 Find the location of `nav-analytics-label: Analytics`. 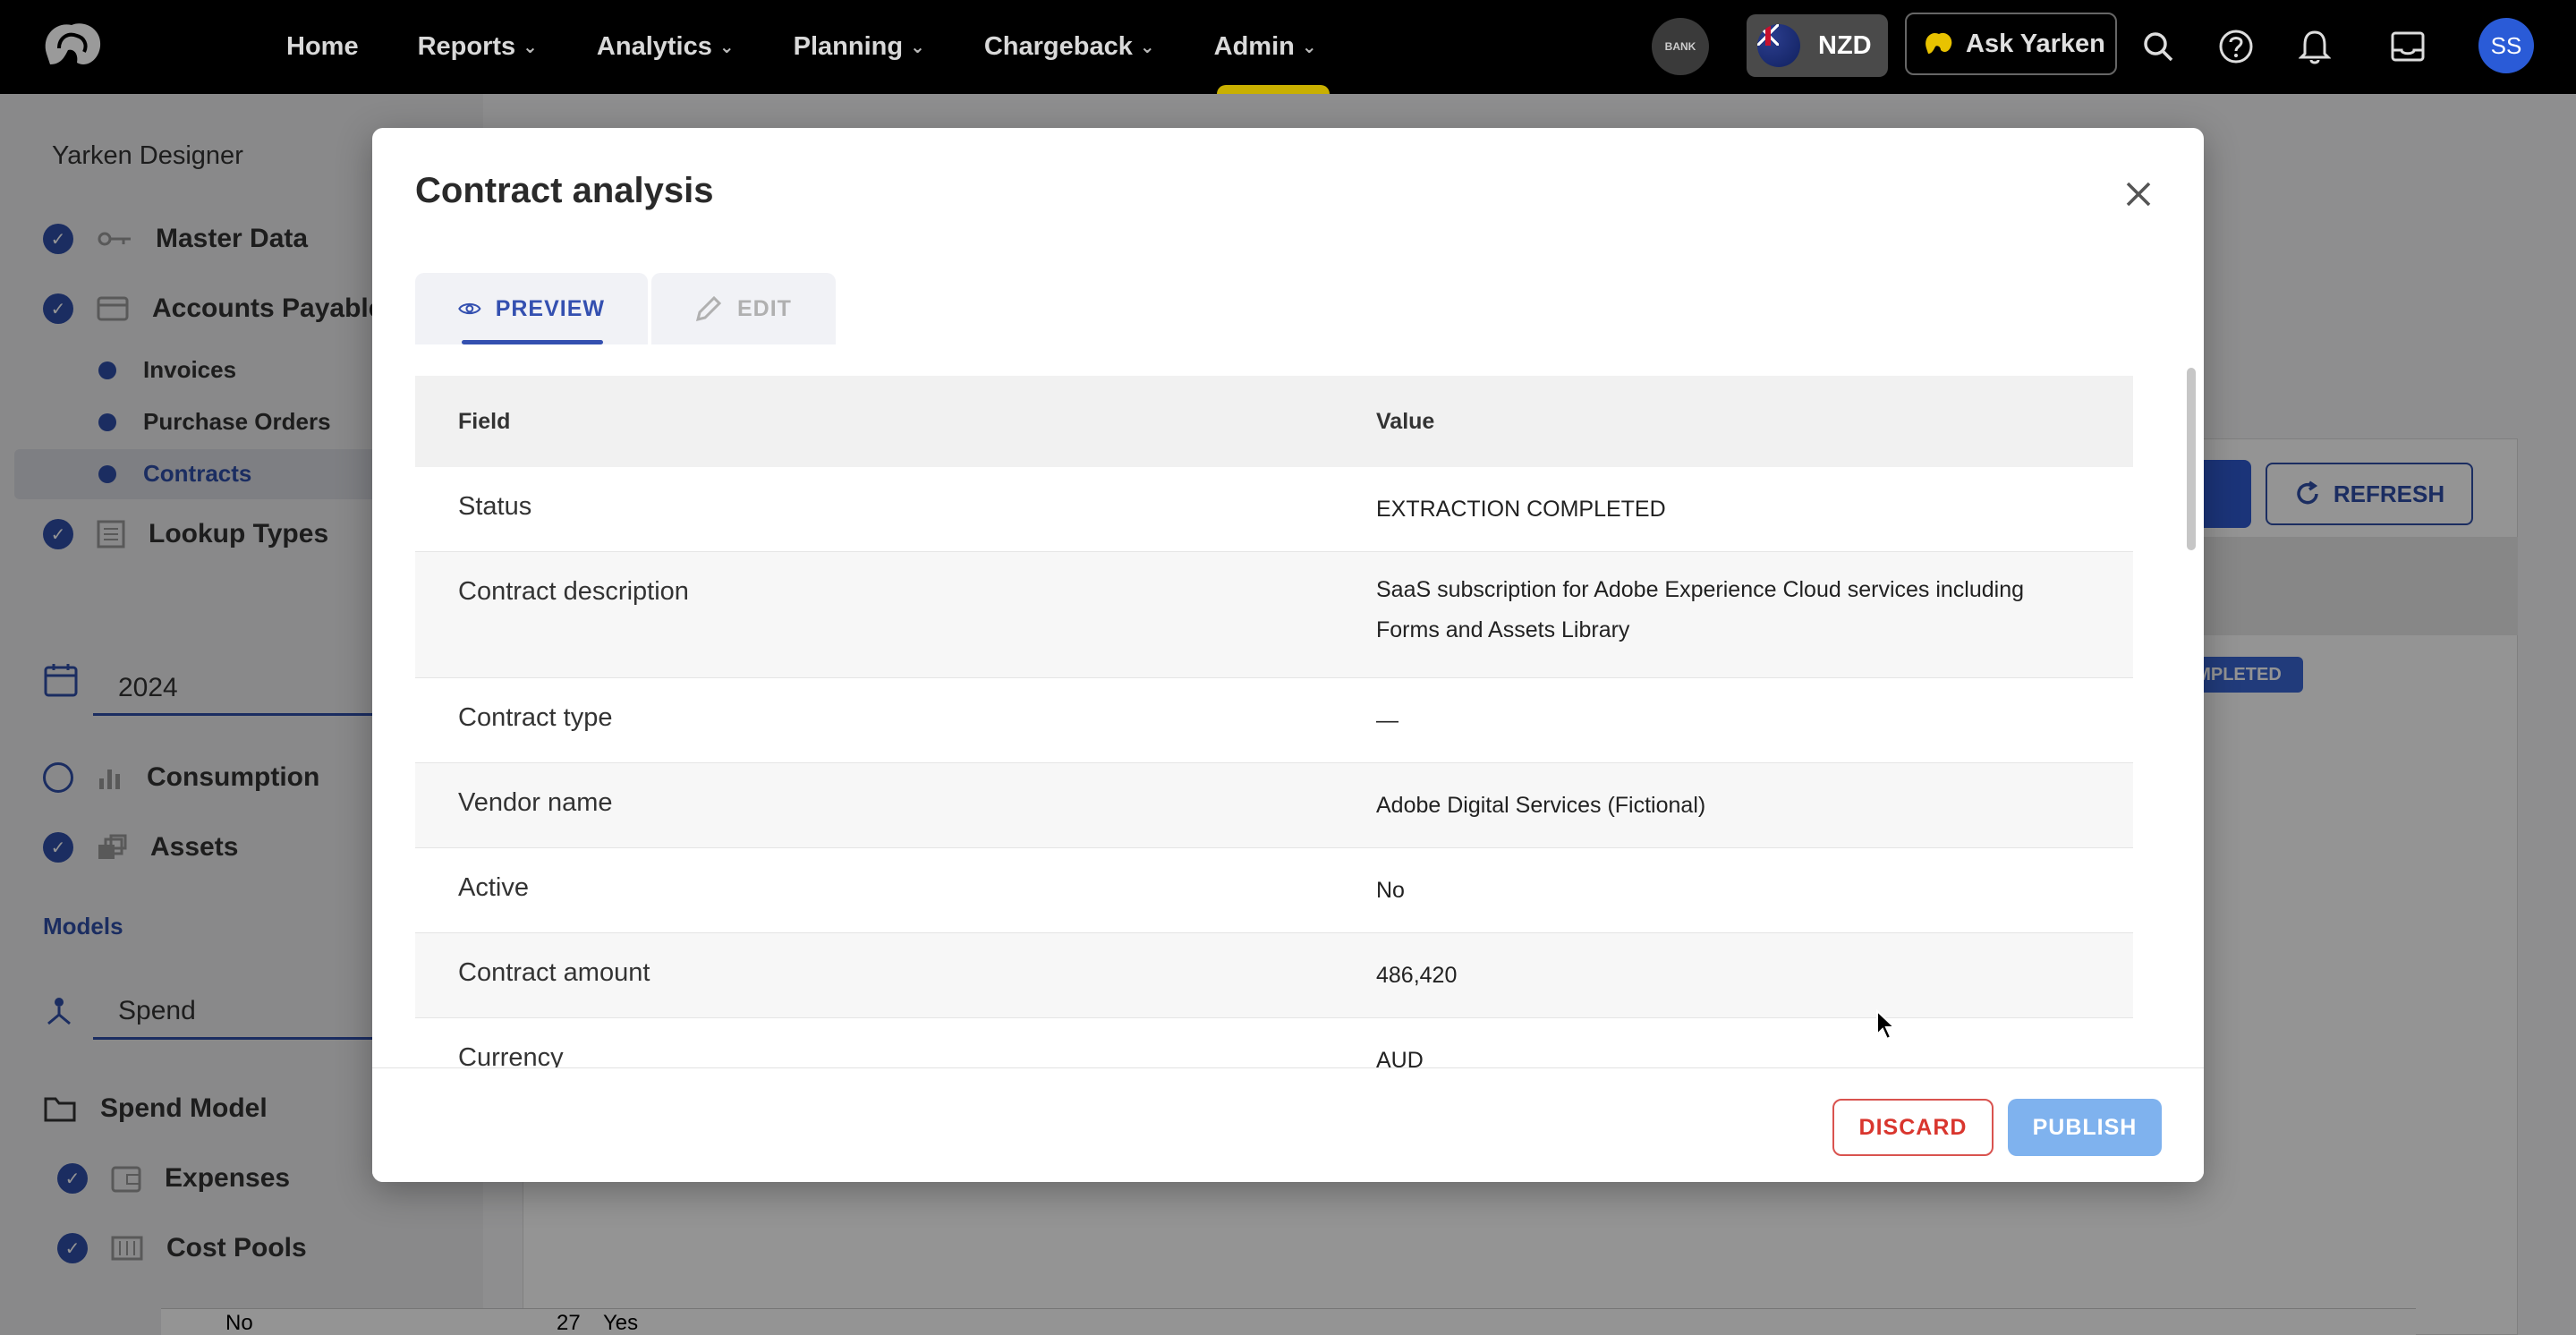

nav-analytics-label: Analytics is located at coordinates (654, 46).